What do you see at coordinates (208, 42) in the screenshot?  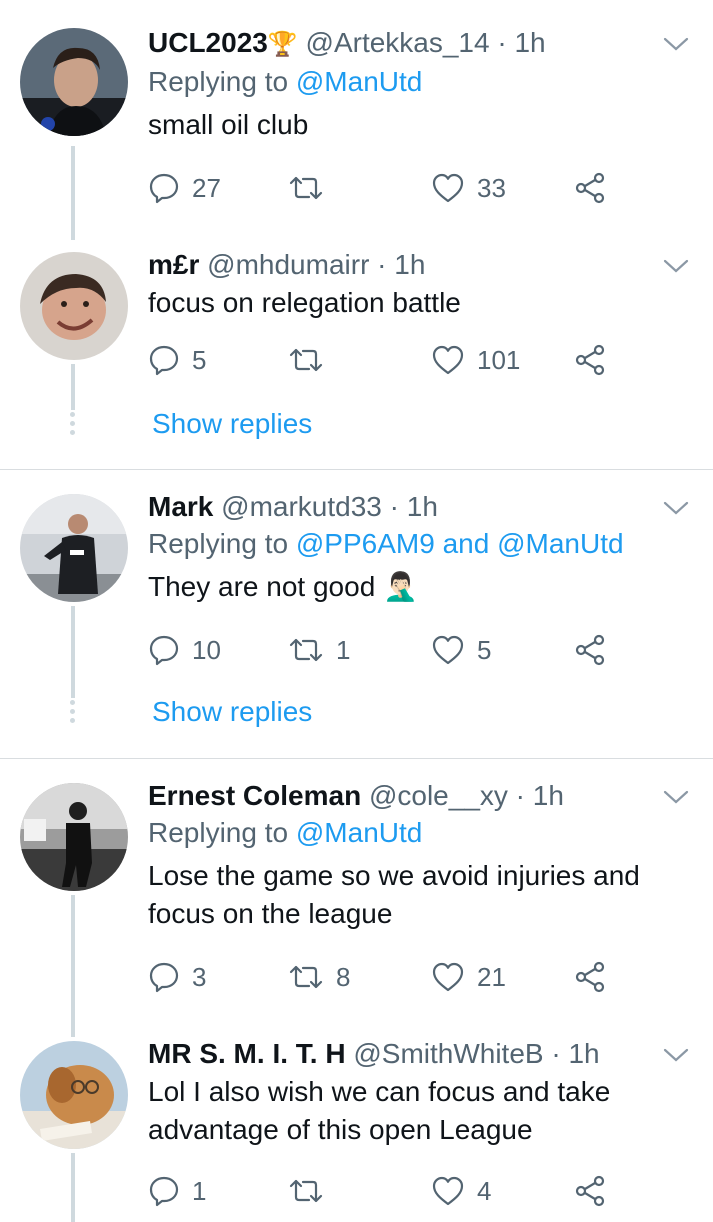 I see `display-name: UCL2023` at bounding box center [208, 42].